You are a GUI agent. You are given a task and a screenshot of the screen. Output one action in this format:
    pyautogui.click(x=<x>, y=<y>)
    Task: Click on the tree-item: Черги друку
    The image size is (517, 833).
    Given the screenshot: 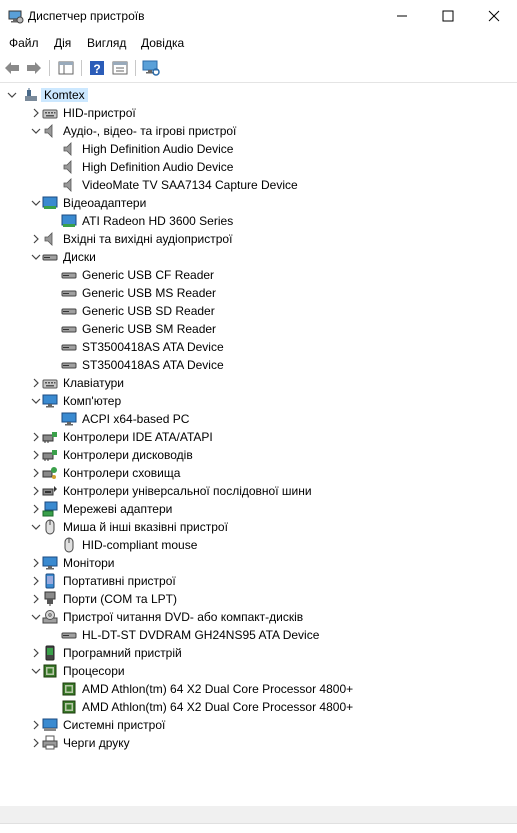 What is the action you would take?
    pyautogui.click(x=258, y=743)
    